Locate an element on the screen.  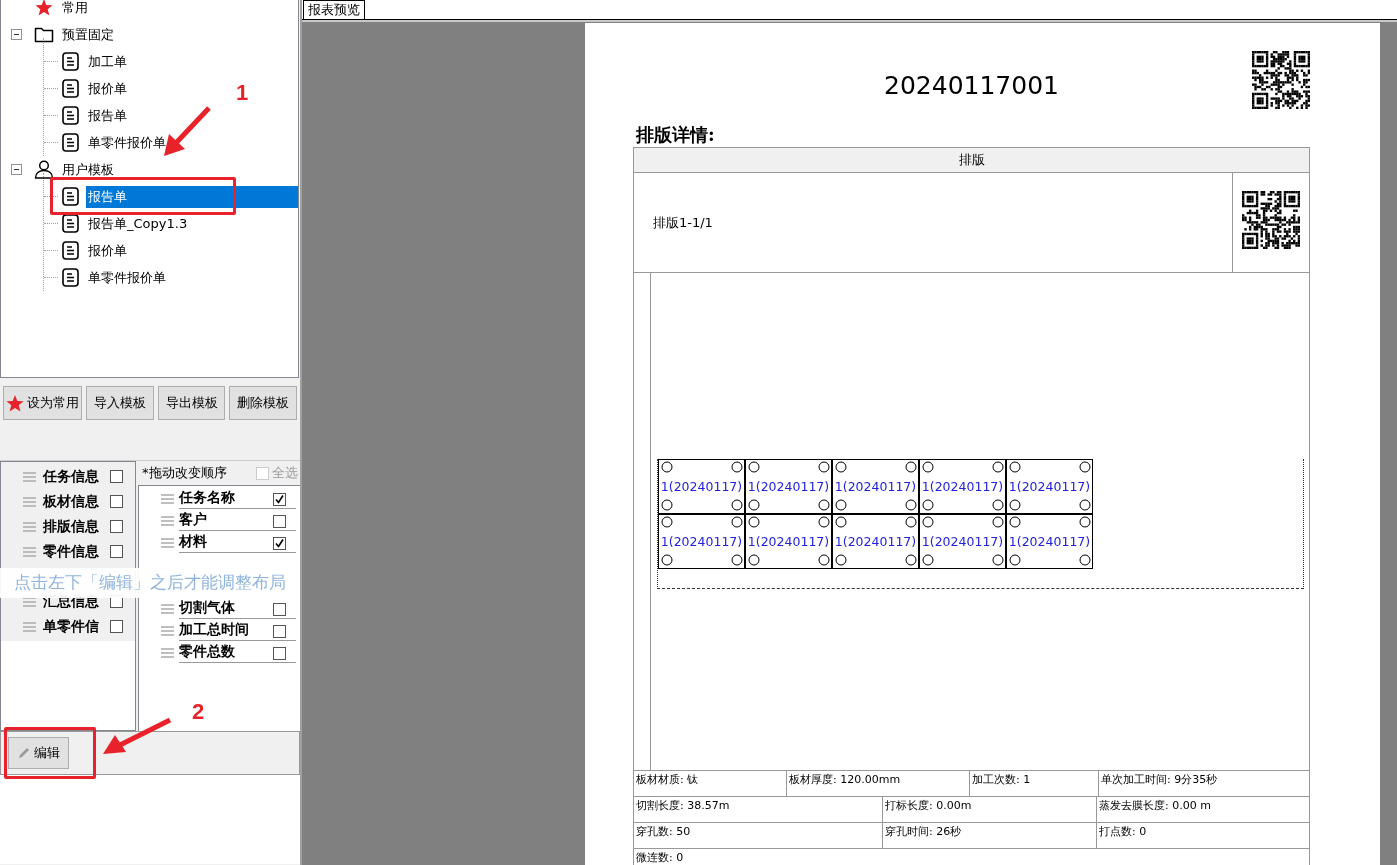
info-cell: 加工次数: 1 is located at coordinates (1033, 783).